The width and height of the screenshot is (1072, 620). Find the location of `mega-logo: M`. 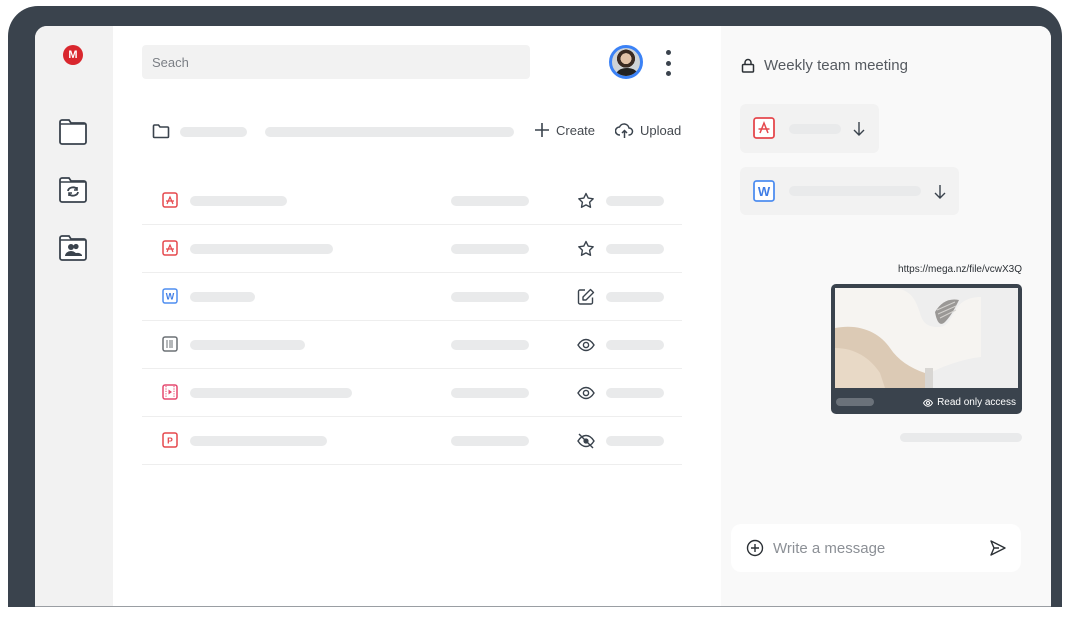

mega-logo: M is located at coordinates (73, 55).